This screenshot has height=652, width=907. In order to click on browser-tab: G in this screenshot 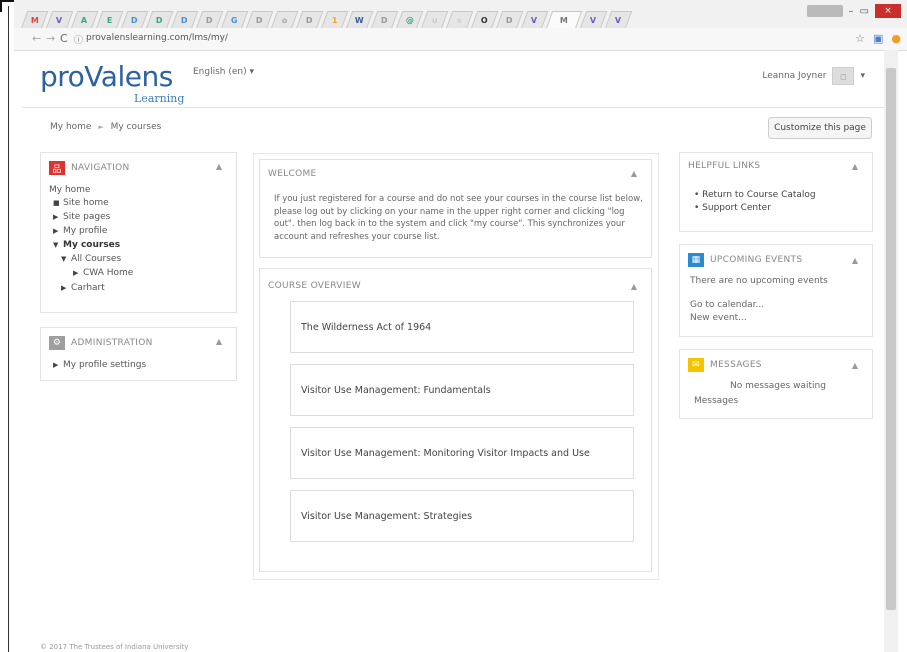, I will do `click(234, 20)`.